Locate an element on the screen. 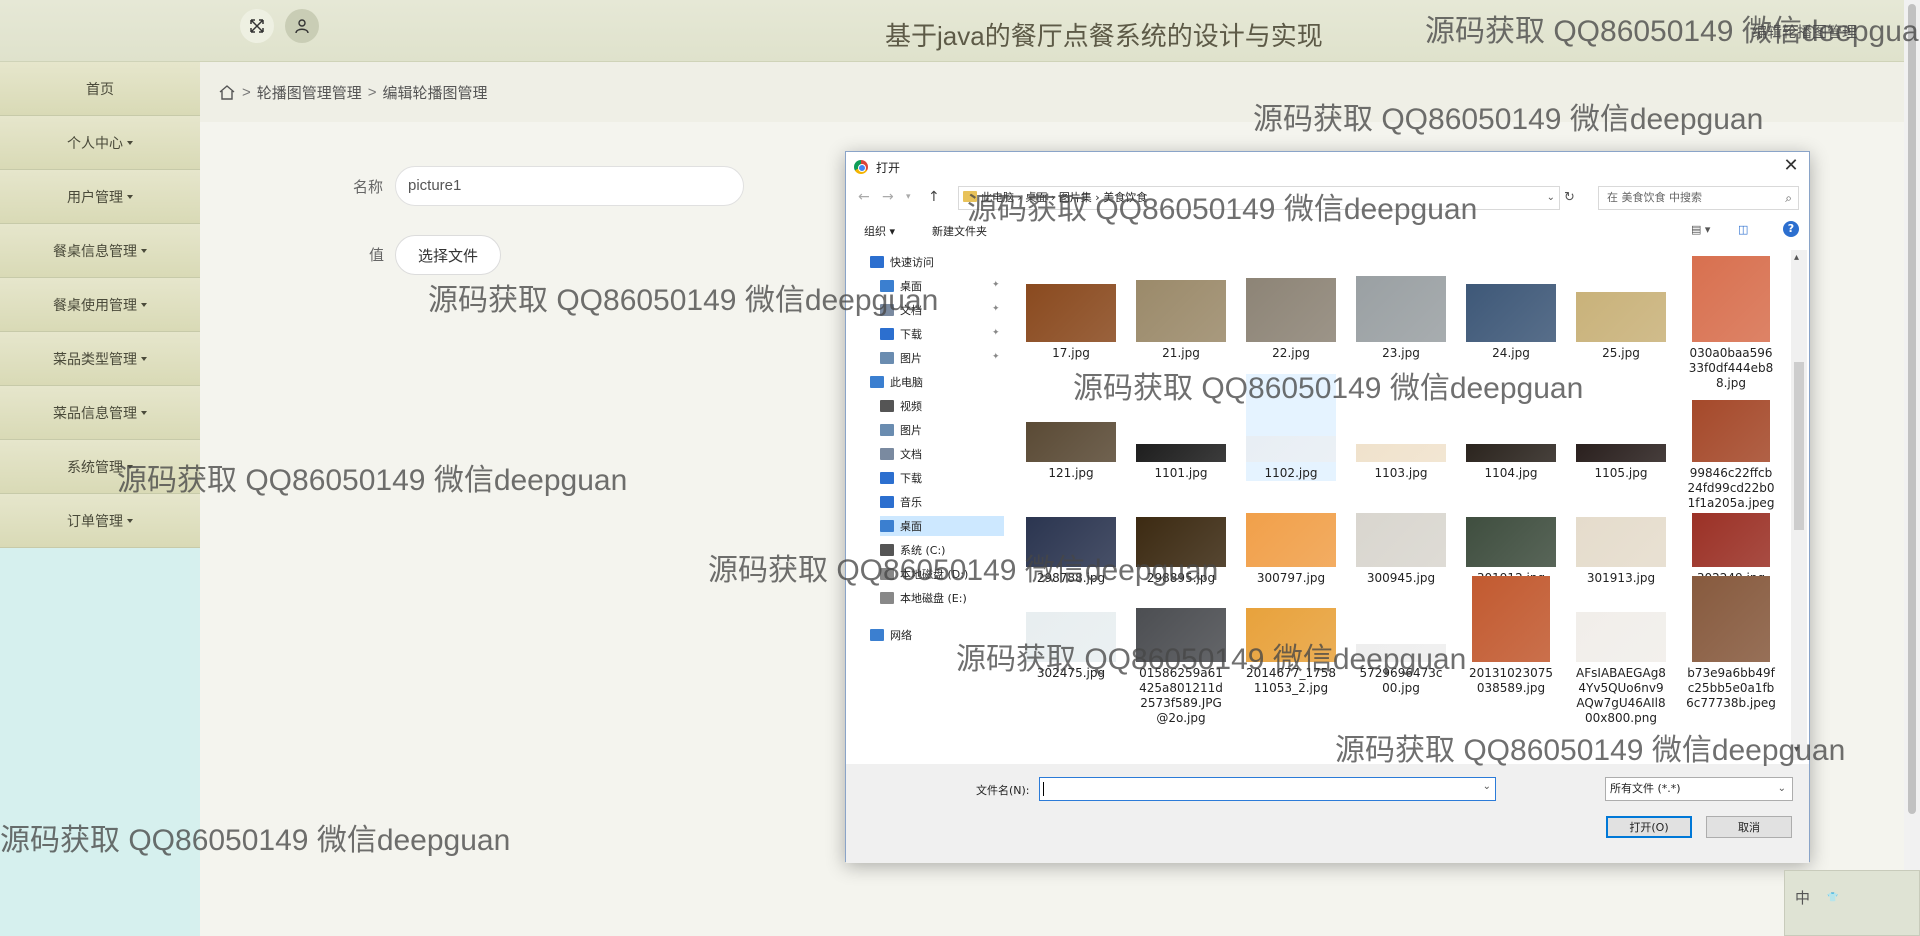 The height and width of the screenshot is (936, 1920). file-item: 298895.jpg is located at coordinates (1181, 532).